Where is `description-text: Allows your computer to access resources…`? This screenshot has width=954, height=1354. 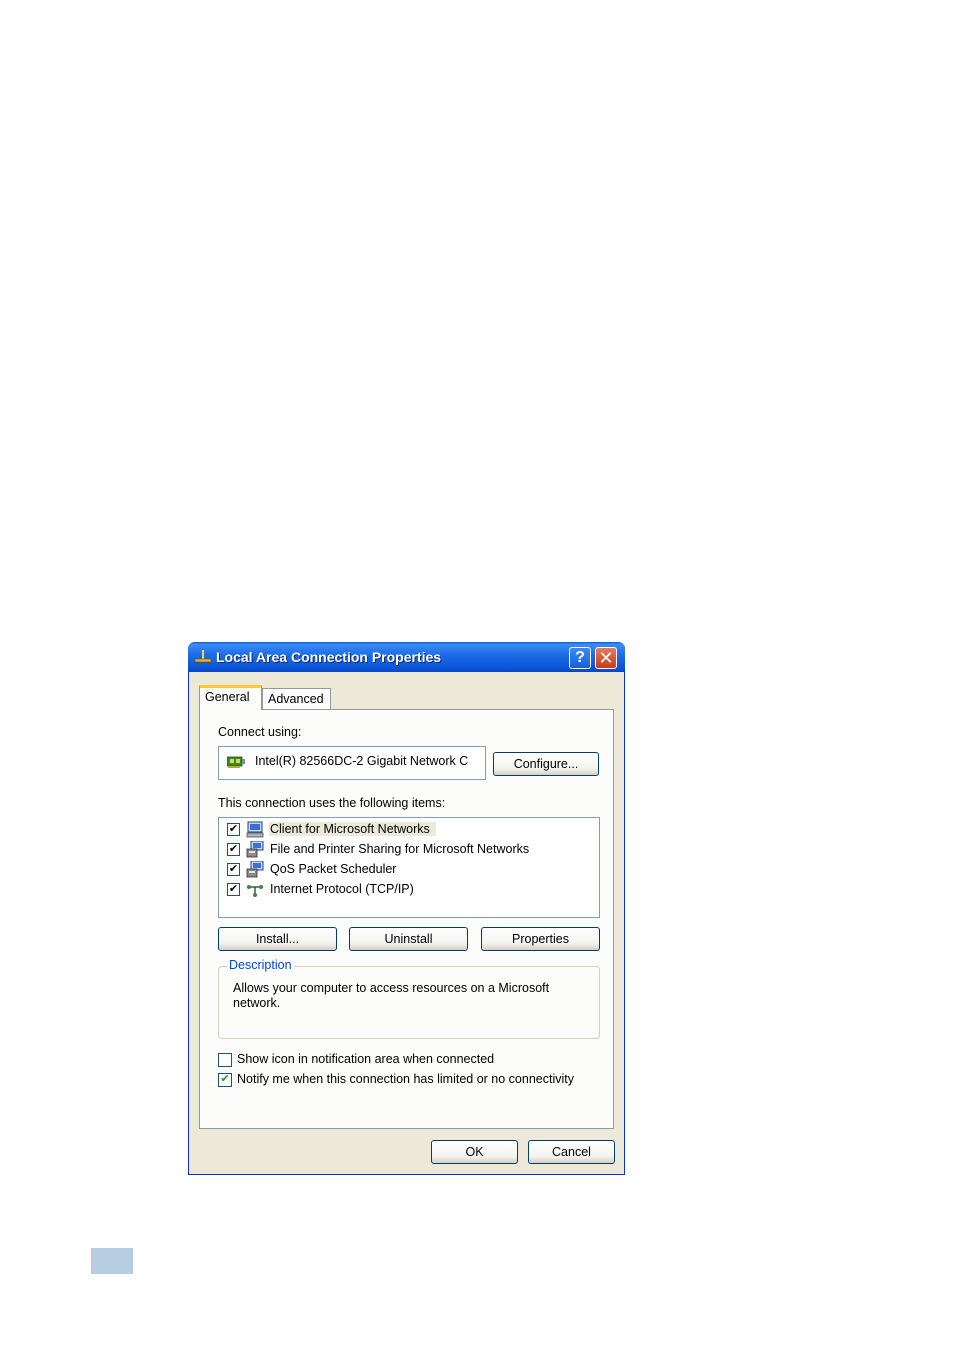
description-text: Allows your computer to access resources… is located at coordinates (391, 995).